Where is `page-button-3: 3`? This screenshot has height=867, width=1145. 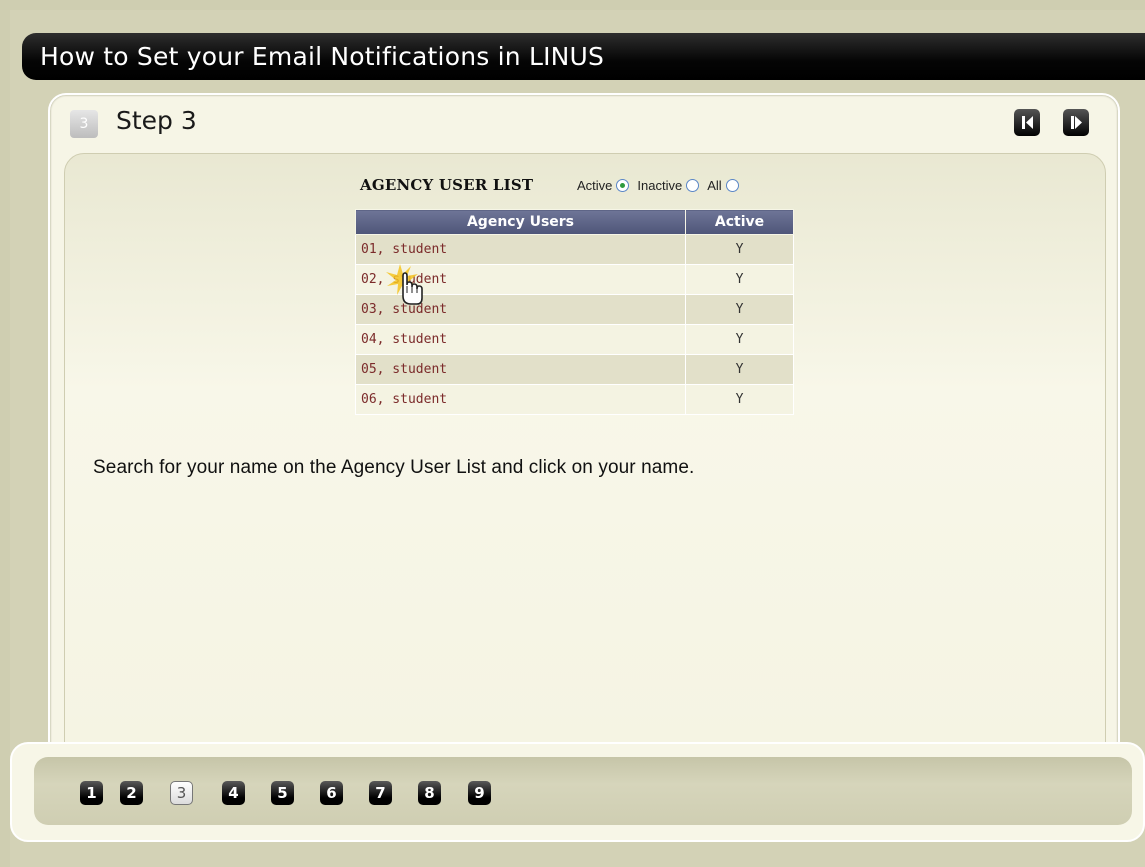 page-button-3: 3 is located at coordinates (181, 793).